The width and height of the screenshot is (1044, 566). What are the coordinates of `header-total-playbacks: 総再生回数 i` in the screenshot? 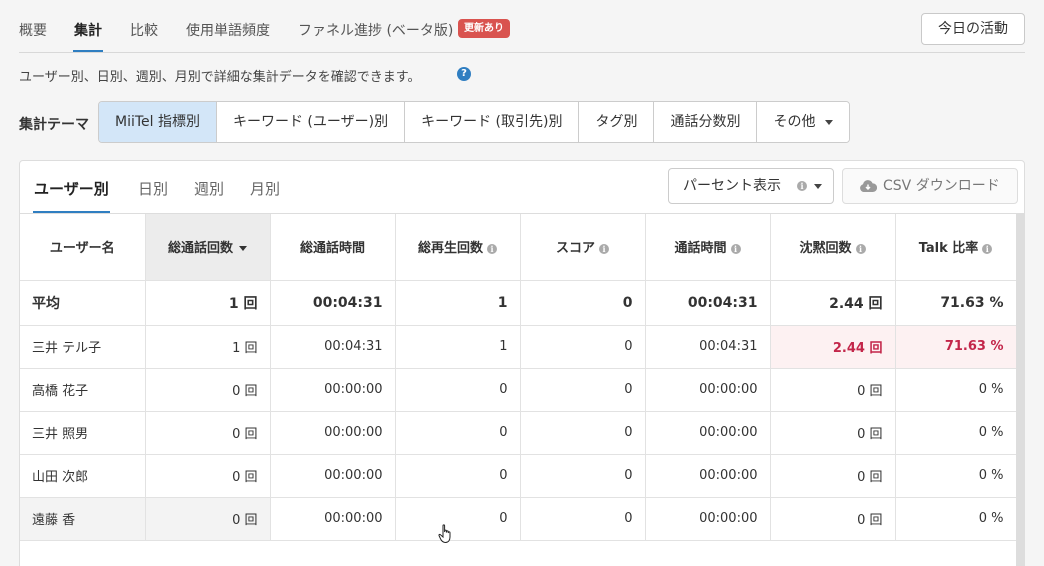 It's located at (458, 247).